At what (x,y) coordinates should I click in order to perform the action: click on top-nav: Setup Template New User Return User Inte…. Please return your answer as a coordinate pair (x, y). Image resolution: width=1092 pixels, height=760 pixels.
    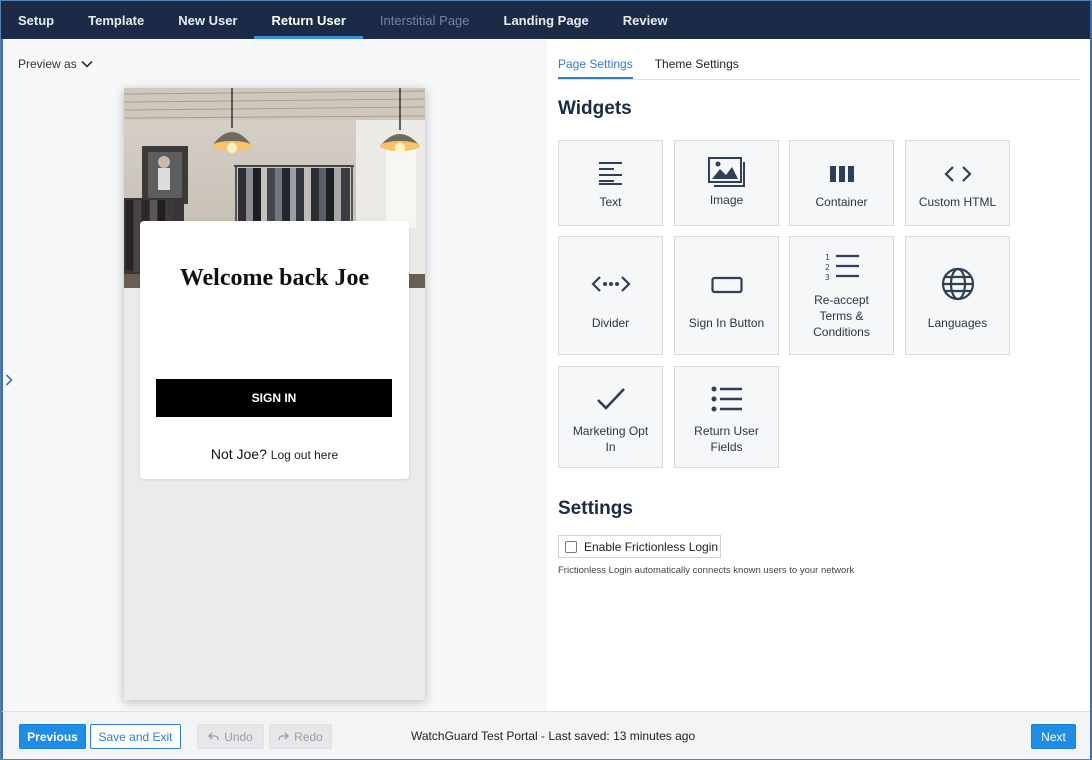
    Looking at the image, I should click on (545, 20).